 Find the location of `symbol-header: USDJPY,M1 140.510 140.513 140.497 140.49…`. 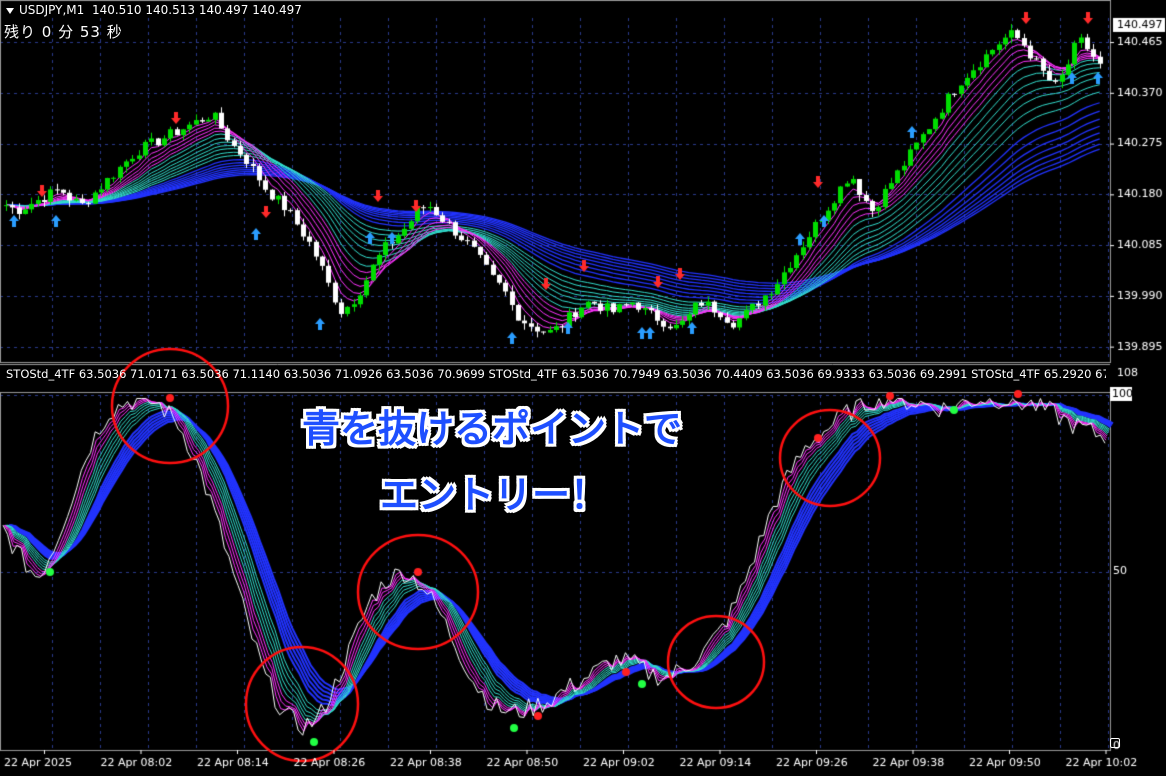

symbol-header: USDJPY,M1 140.510 140.513 140.497 140.49… is located at coordinates (154, 10).